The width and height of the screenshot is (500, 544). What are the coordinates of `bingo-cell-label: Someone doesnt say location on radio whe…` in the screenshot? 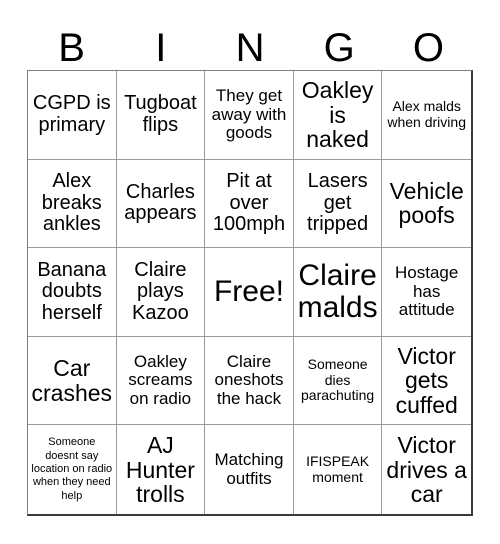 It's located at (72, 469).